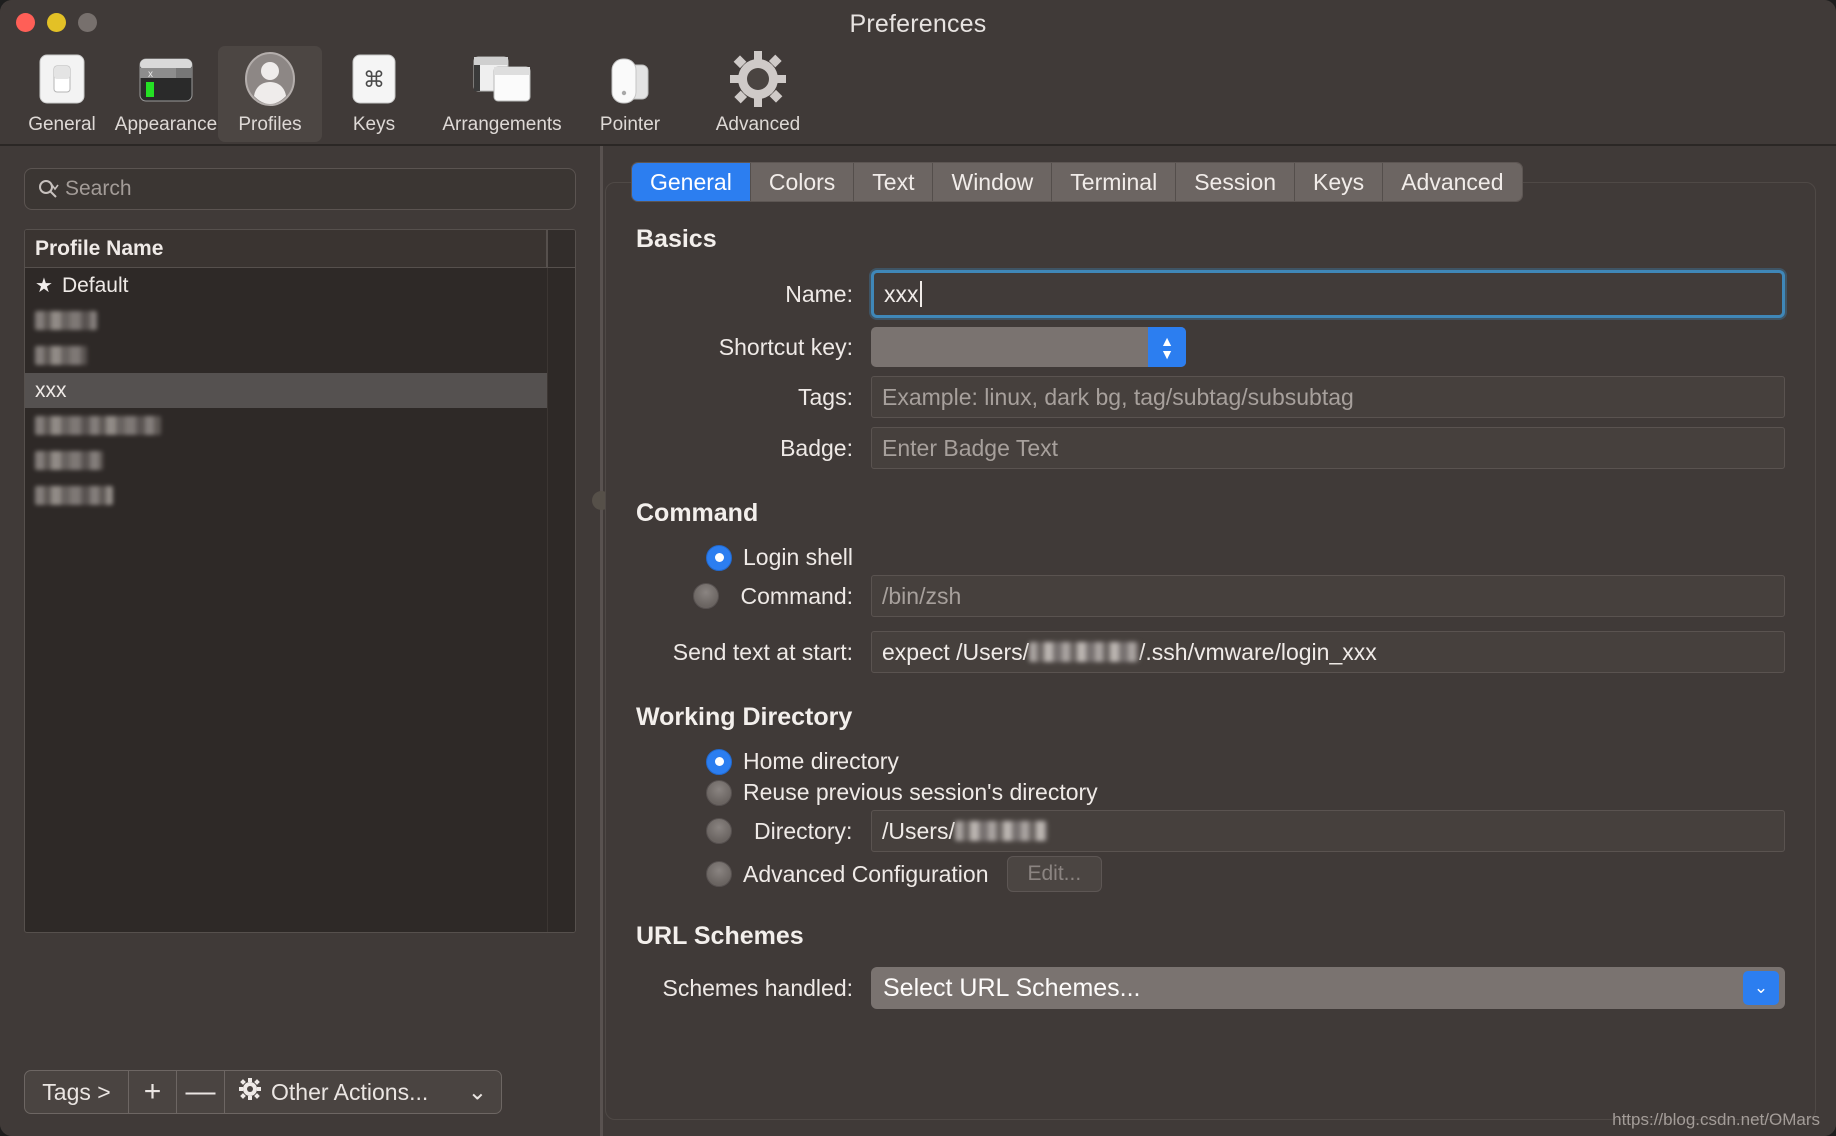 This screenshot has width=1836, height=1136. I want to click on tab-text: Text, so click(894, 182).